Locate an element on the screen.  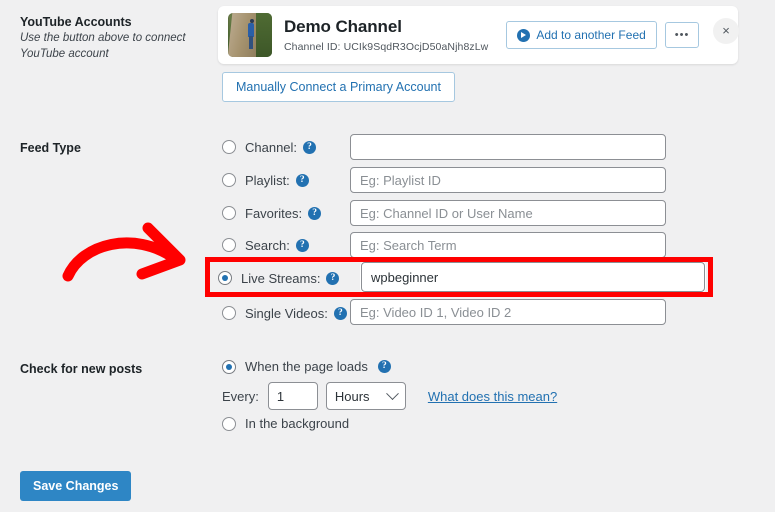
check-posts-interval-row: Every: Hours What does this mean? is located at coordinates (389, 396).